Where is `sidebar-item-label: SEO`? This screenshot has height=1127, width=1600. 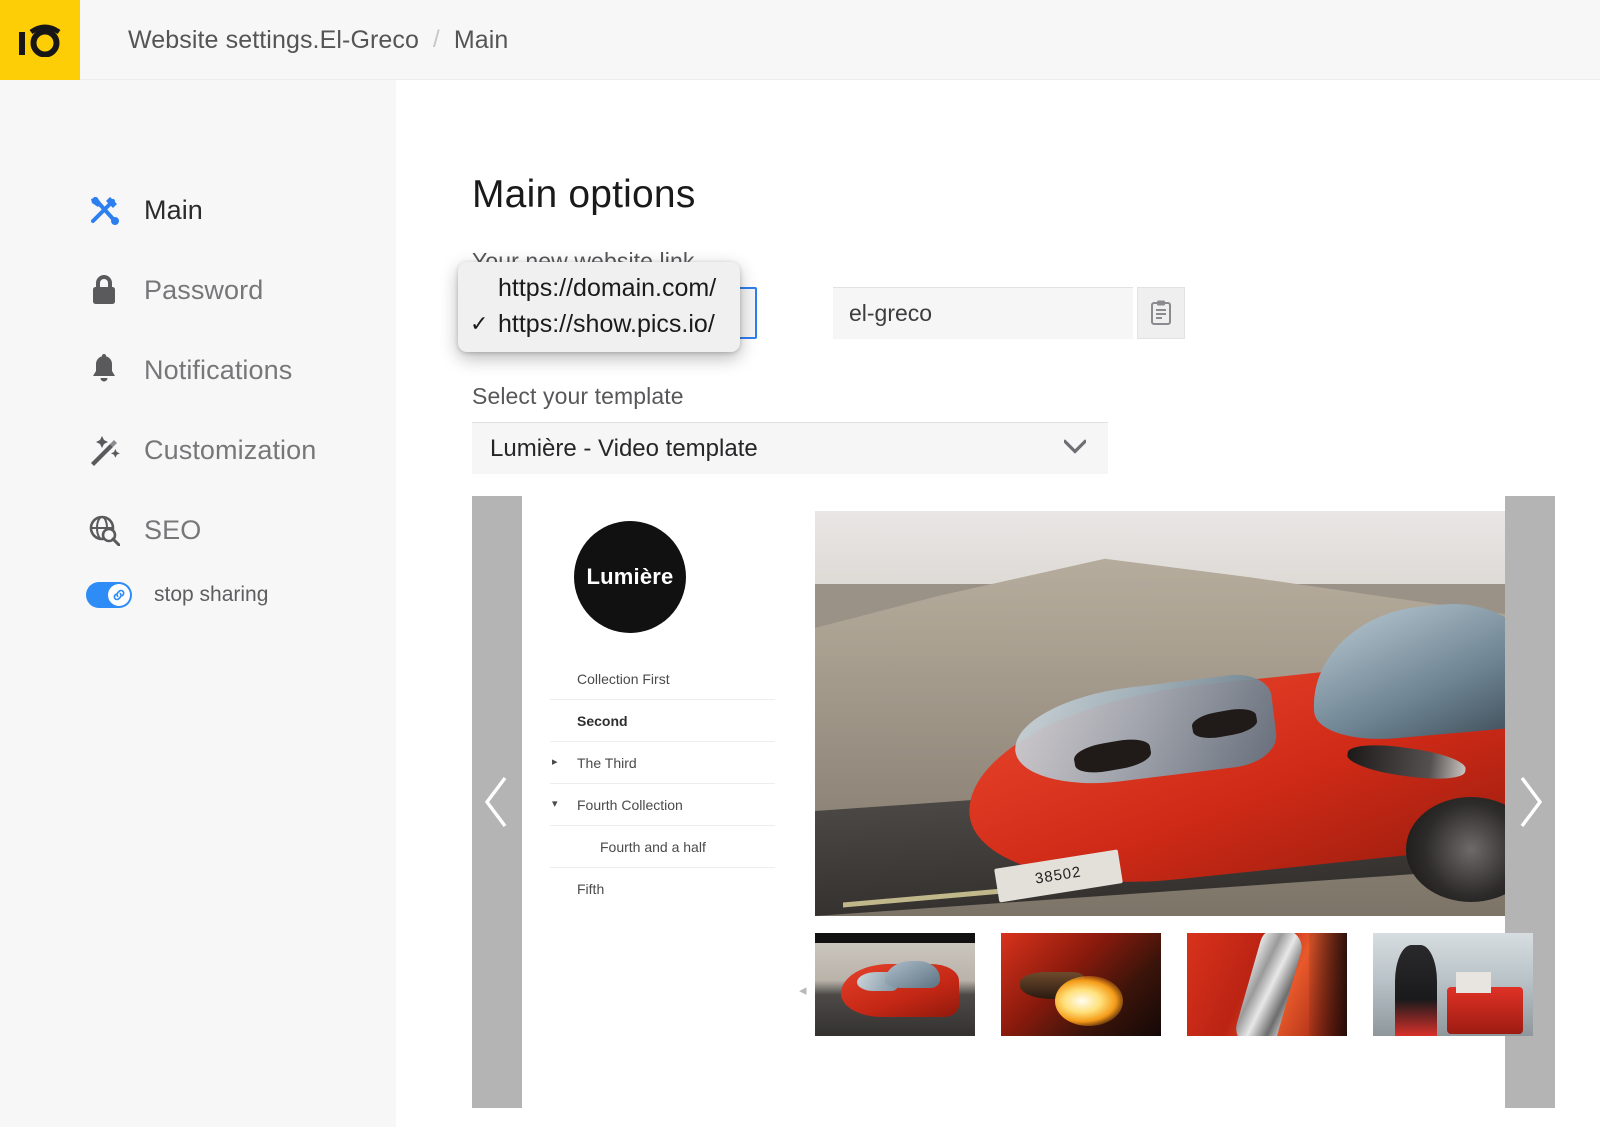 sidebar-item-label: SEO is located at coordinates (173, 529).